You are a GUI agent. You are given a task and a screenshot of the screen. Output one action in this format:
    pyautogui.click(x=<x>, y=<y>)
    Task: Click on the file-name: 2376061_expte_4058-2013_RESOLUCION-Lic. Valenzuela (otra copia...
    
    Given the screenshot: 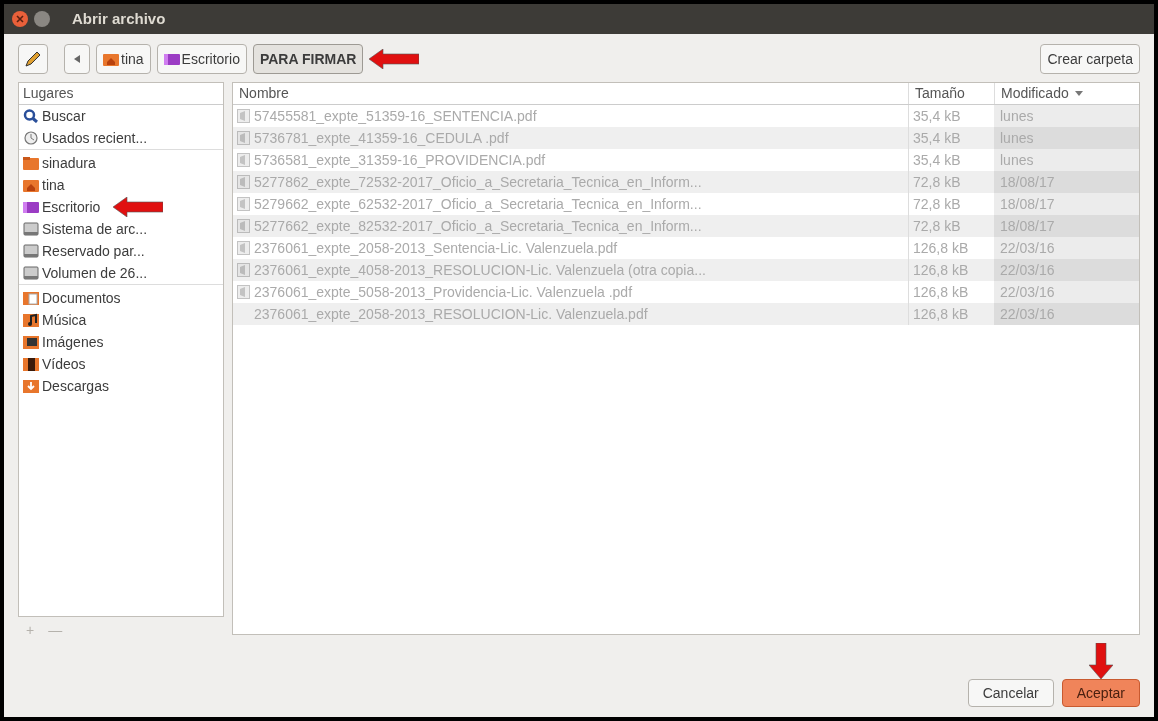 What is the action you would take?
    pyautogui.click(x=480, y=270)
    